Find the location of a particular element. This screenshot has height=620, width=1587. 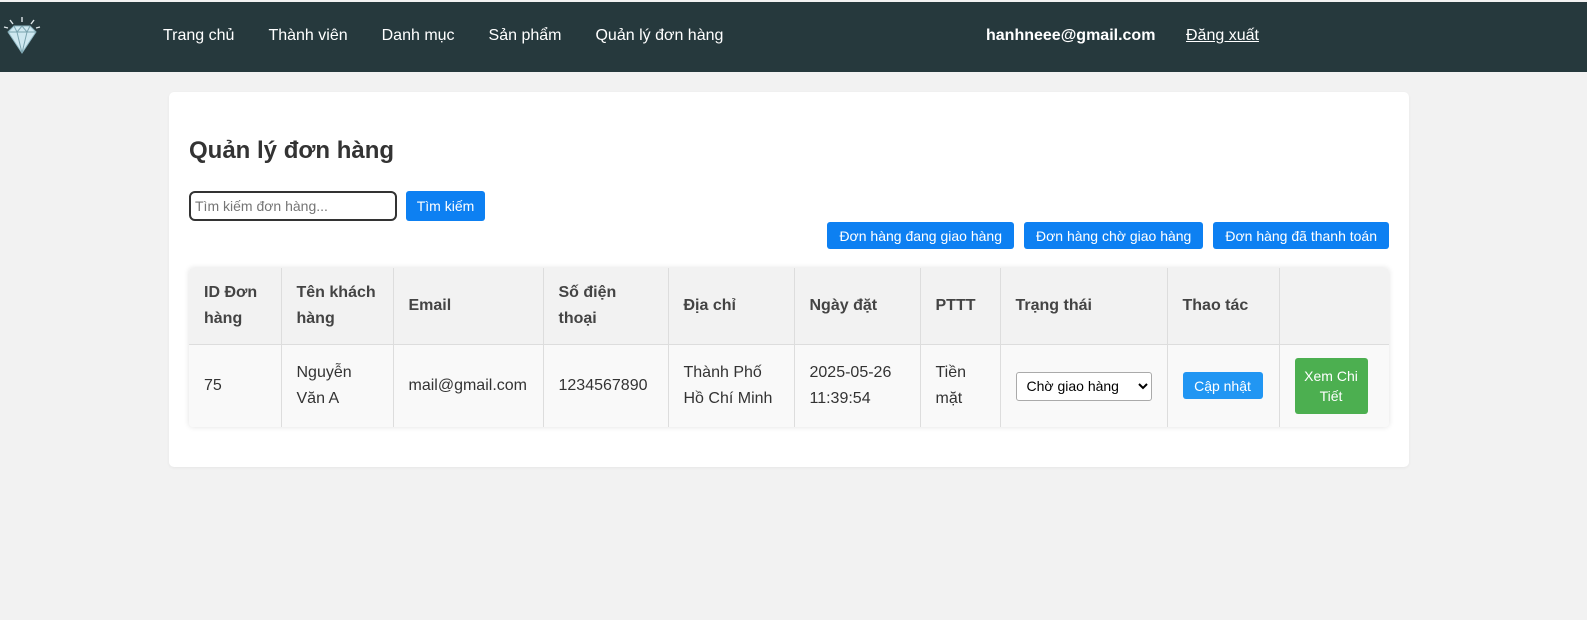

status-select: Chờ giao hàng is located at coordinates (1083, 386).